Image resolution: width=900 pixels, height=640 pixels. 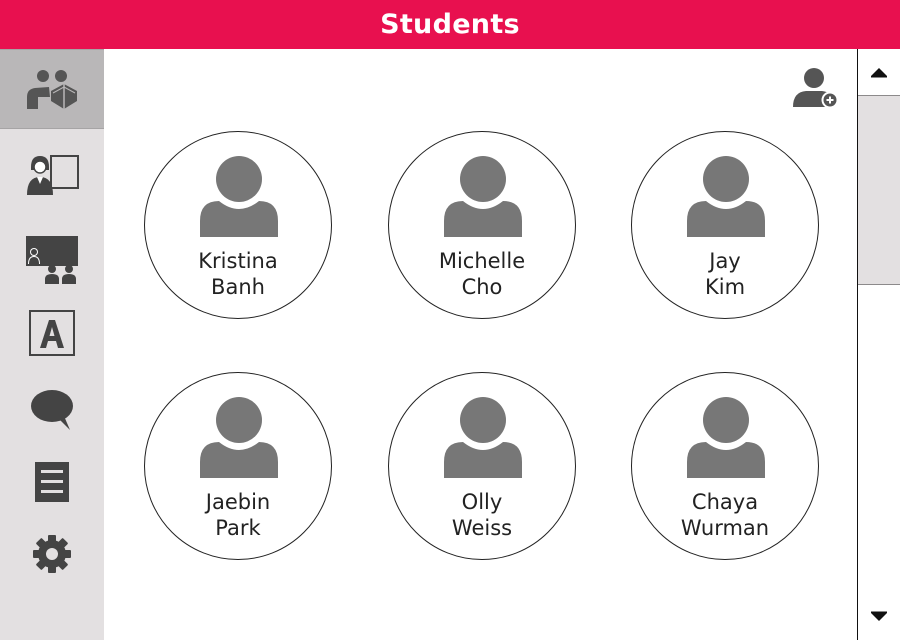 I want to click on sidebar-item-students, so click(x=52, y=89).